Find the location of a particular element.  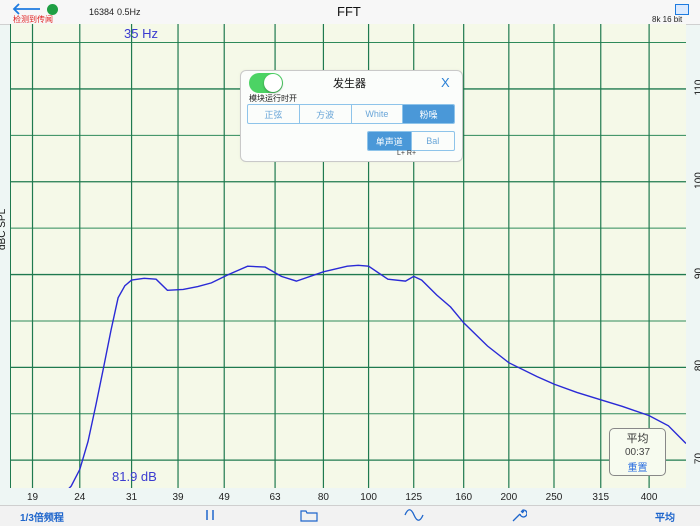

y-tick-label: 110 is located at coordinates (697, 87).